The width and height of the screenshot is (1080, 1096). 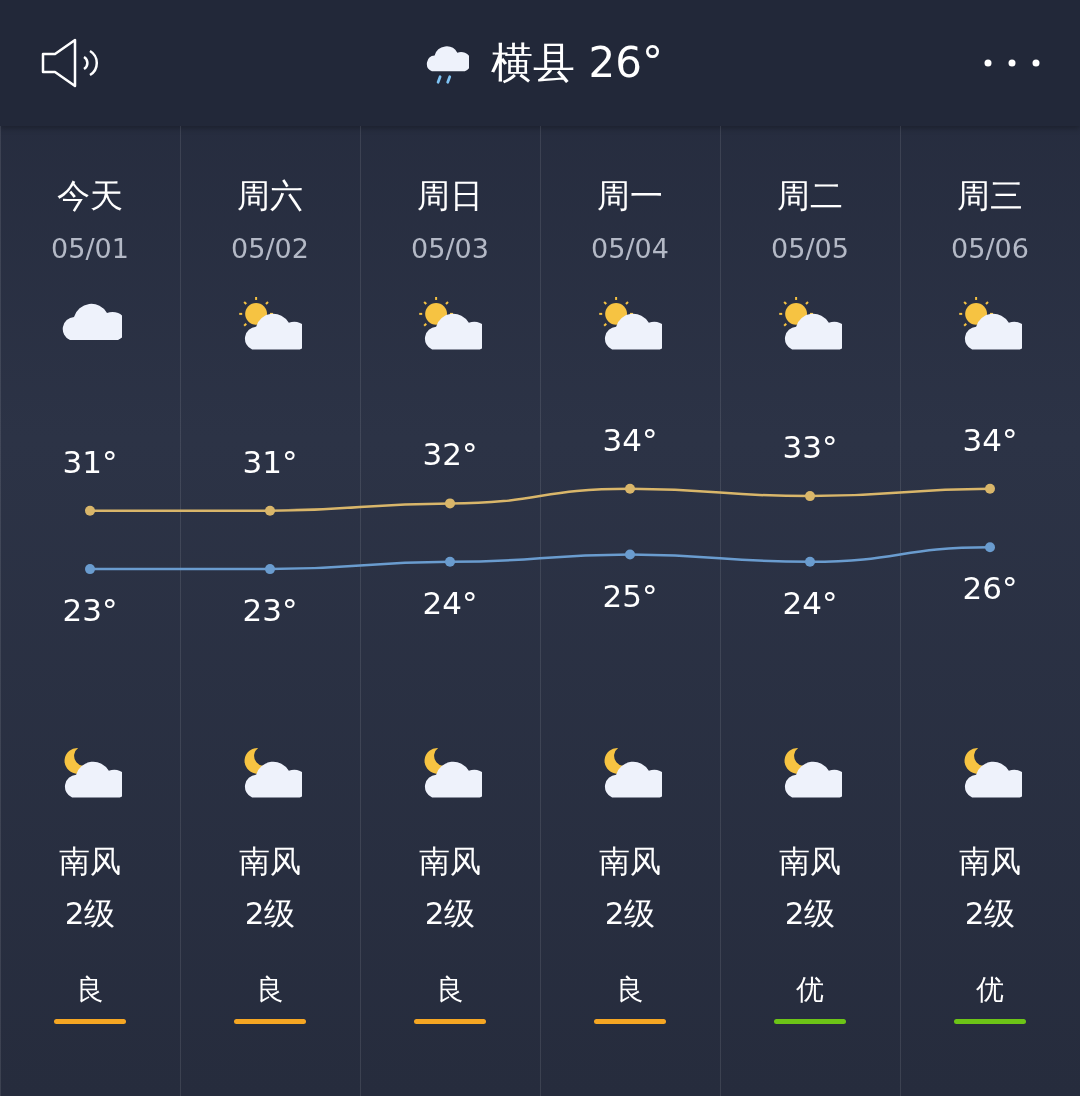 I want to click on date-label: 05/05, so click(x=810, y=248).